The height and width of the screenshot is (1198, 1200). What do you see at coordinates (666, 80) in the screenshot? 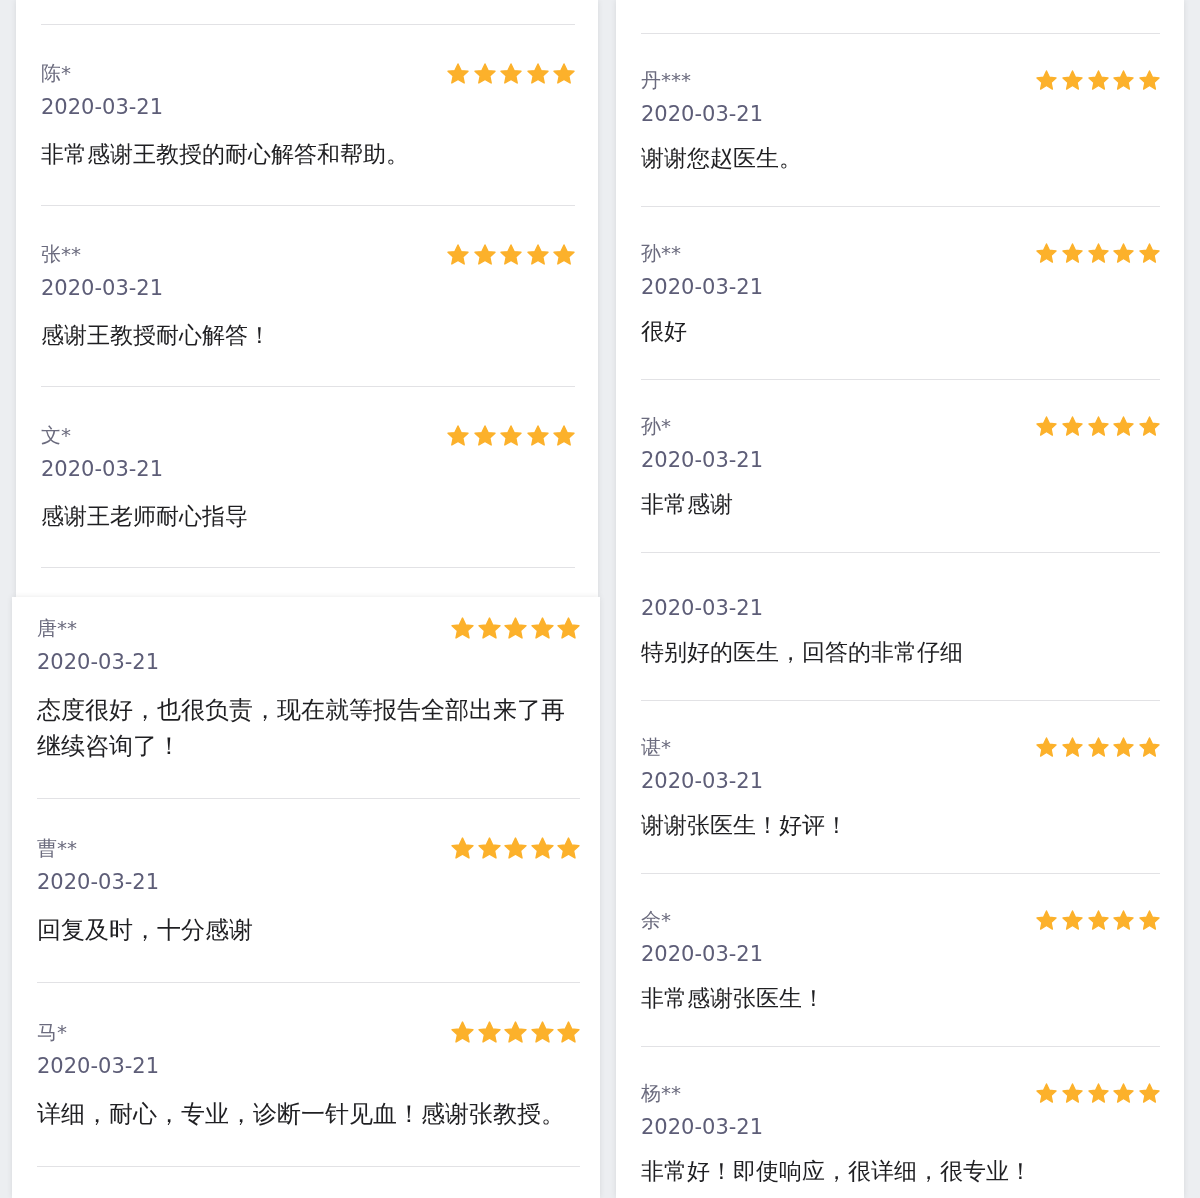
I see `reviewer-name: 丹***` at bounding box center [666, 80].